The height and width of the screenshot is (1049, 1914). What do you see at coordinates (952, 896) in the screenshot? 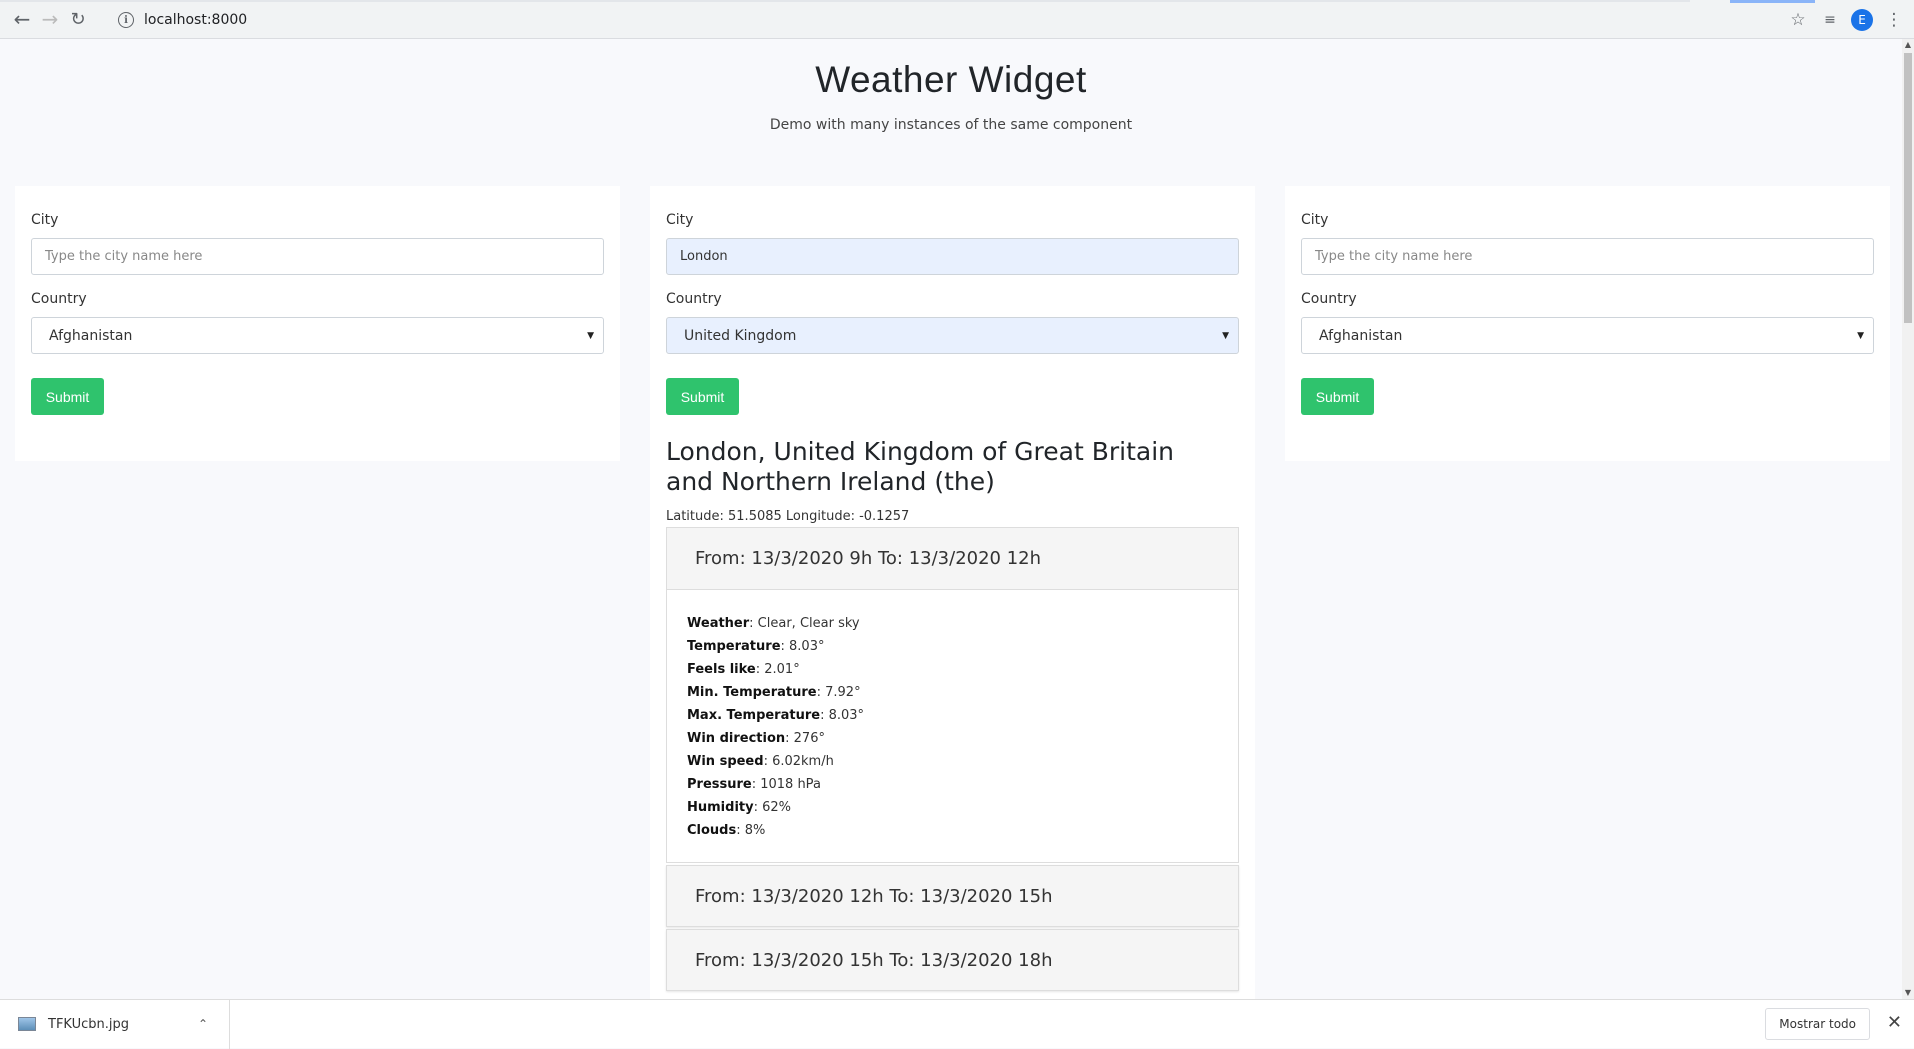
I see `forecast-heading-collapsed: From: 13/3/2020 12h To: 13/3/2020 15h` at bounding box center [952, 896].